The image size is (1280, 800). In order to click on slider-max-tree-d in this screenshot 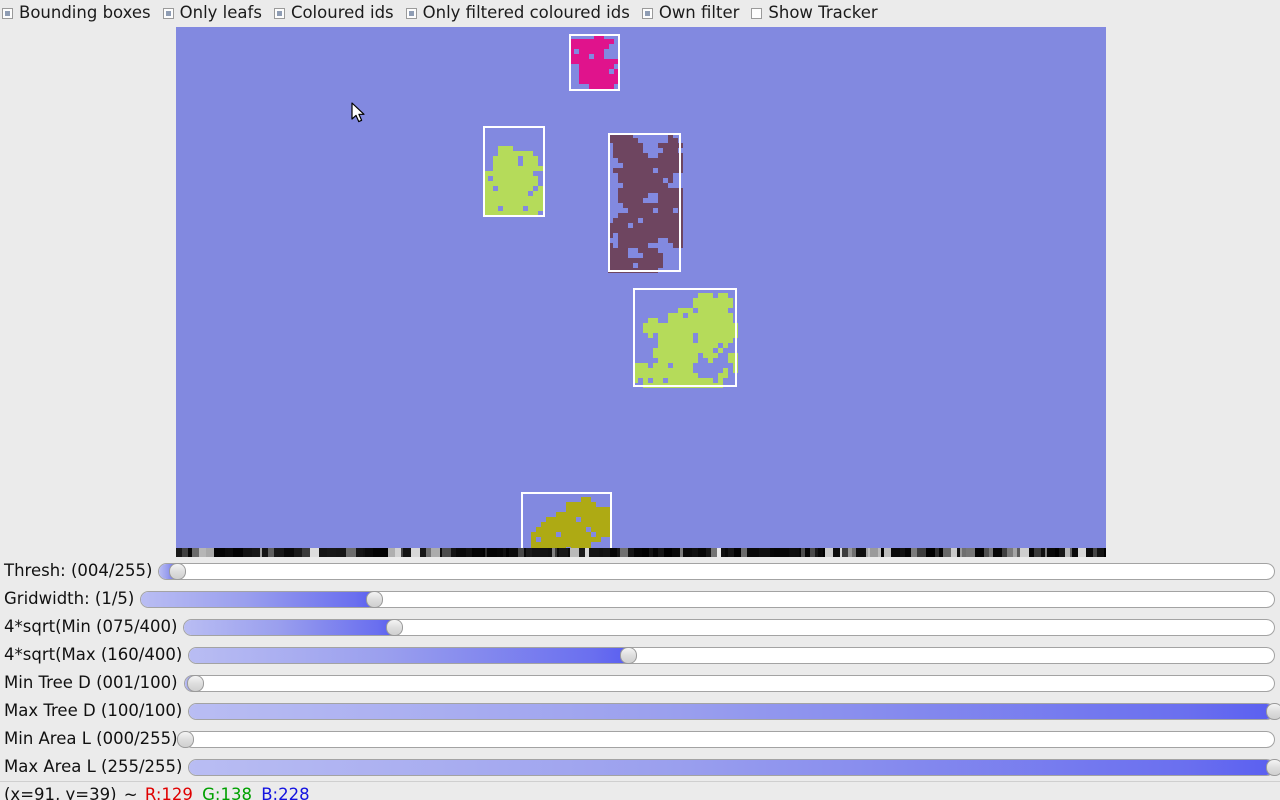, I will do `click(734, 711)`.